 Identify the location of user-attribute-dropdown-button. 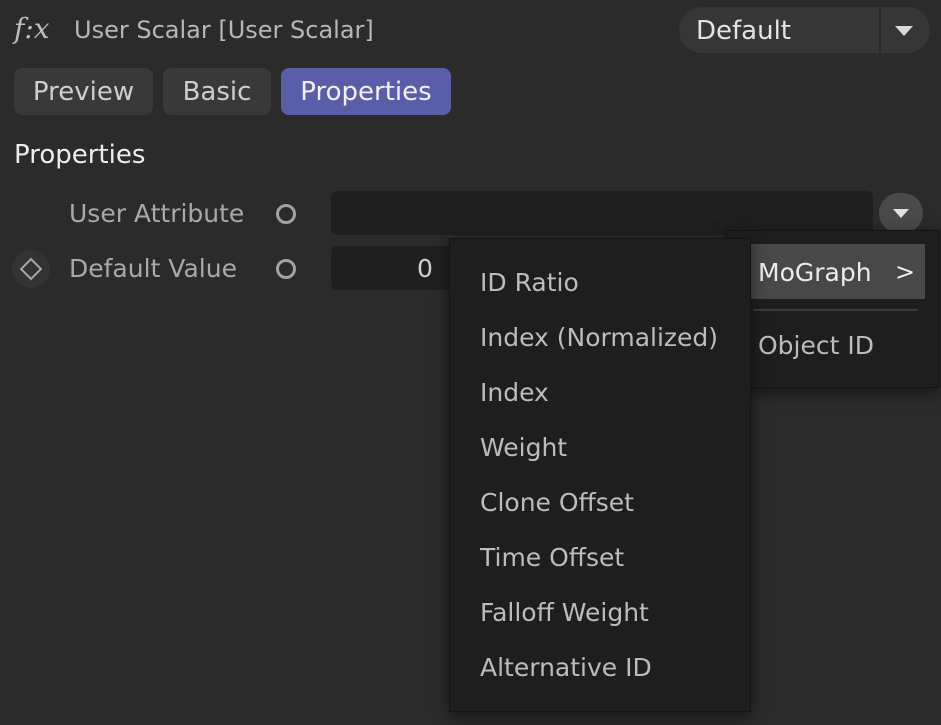
(901, 213).